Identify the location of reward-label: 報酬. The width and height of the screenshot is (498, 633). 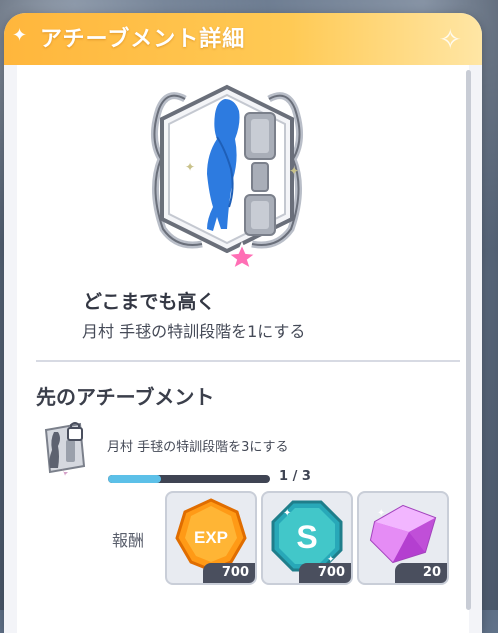
(128, 540).